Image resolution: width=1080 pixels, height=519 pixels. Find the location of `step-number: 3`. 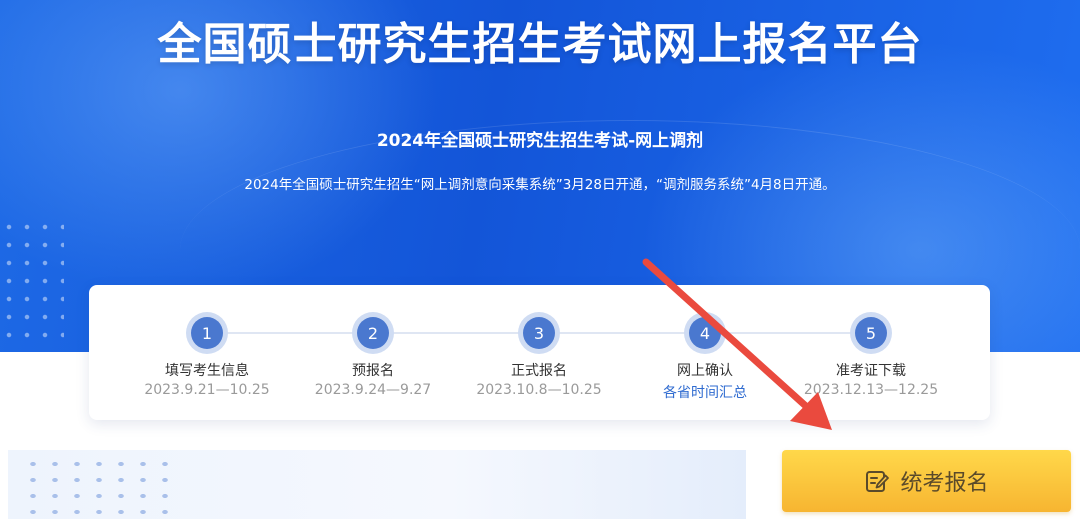

step-number: 3 is located at coordinates (539, 333).